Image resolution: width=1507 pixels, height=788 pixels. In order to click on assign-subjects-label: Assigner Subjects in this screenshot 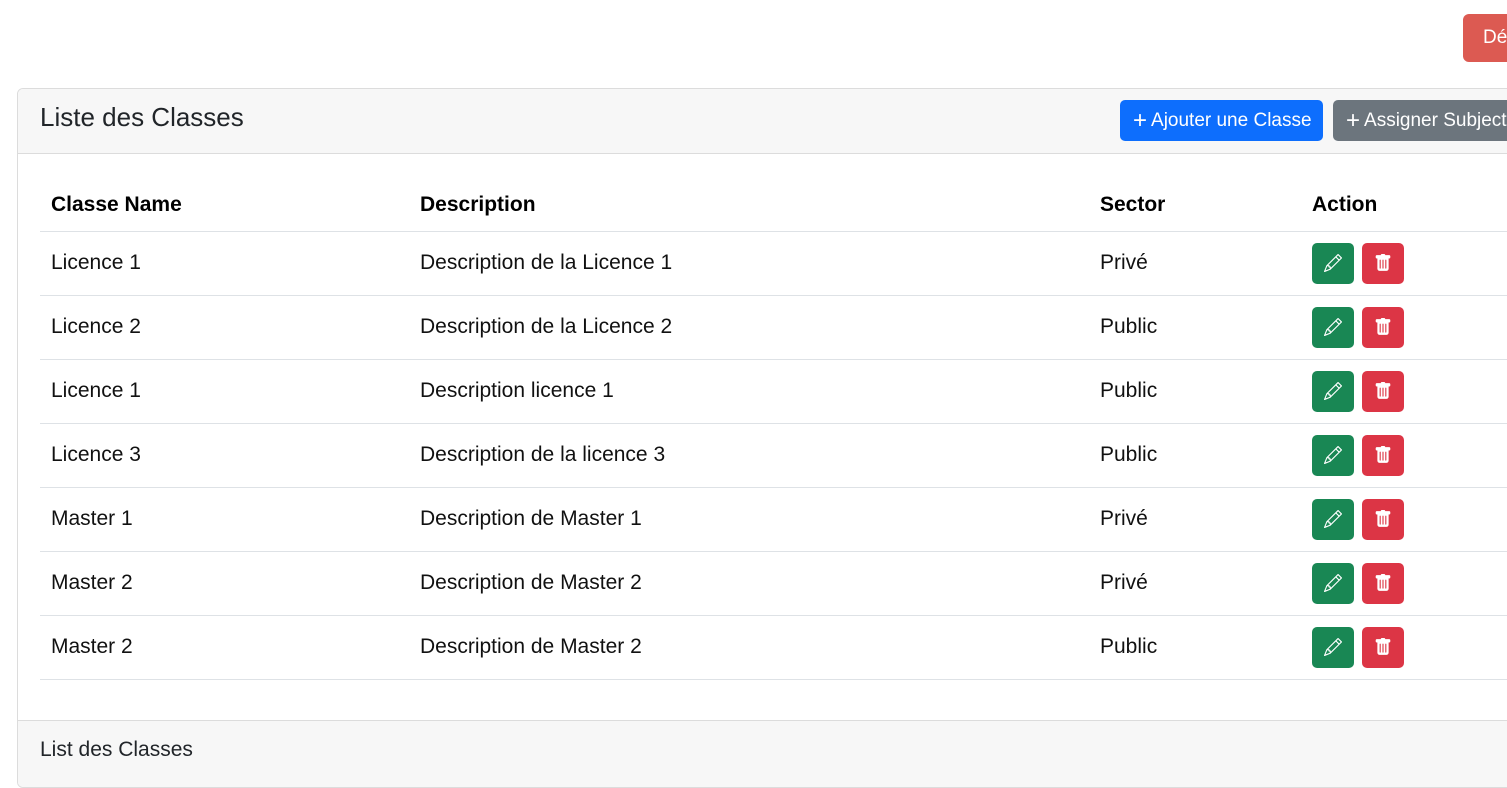, I will do `click(1435, 120)`.